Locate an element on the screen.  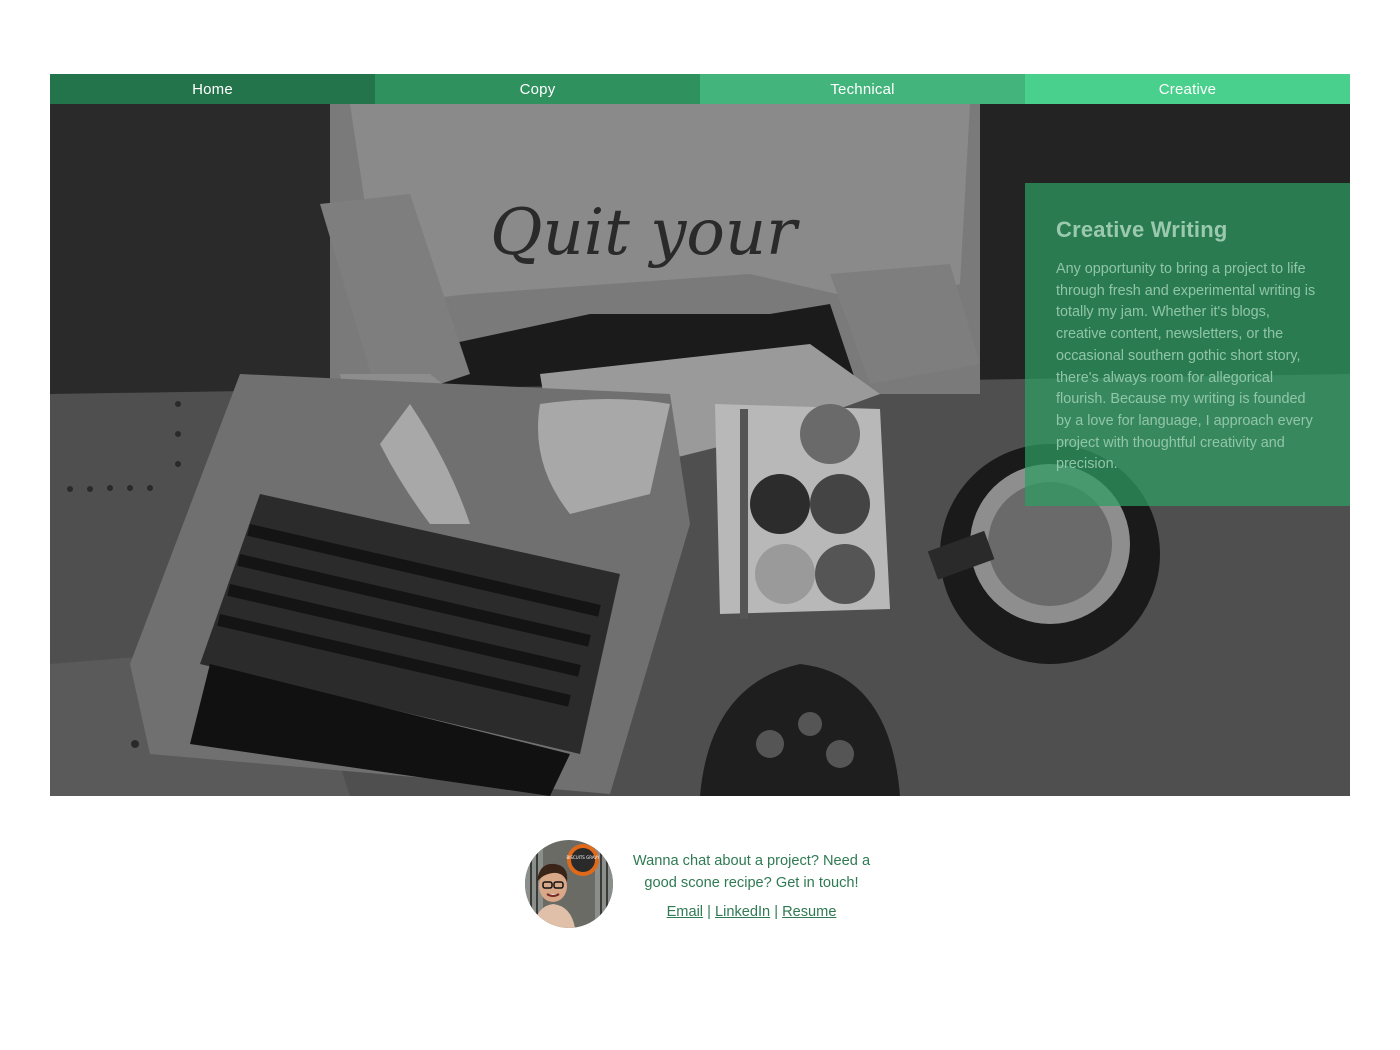
nav-copy: Copy is located at coordinates (537, 89).